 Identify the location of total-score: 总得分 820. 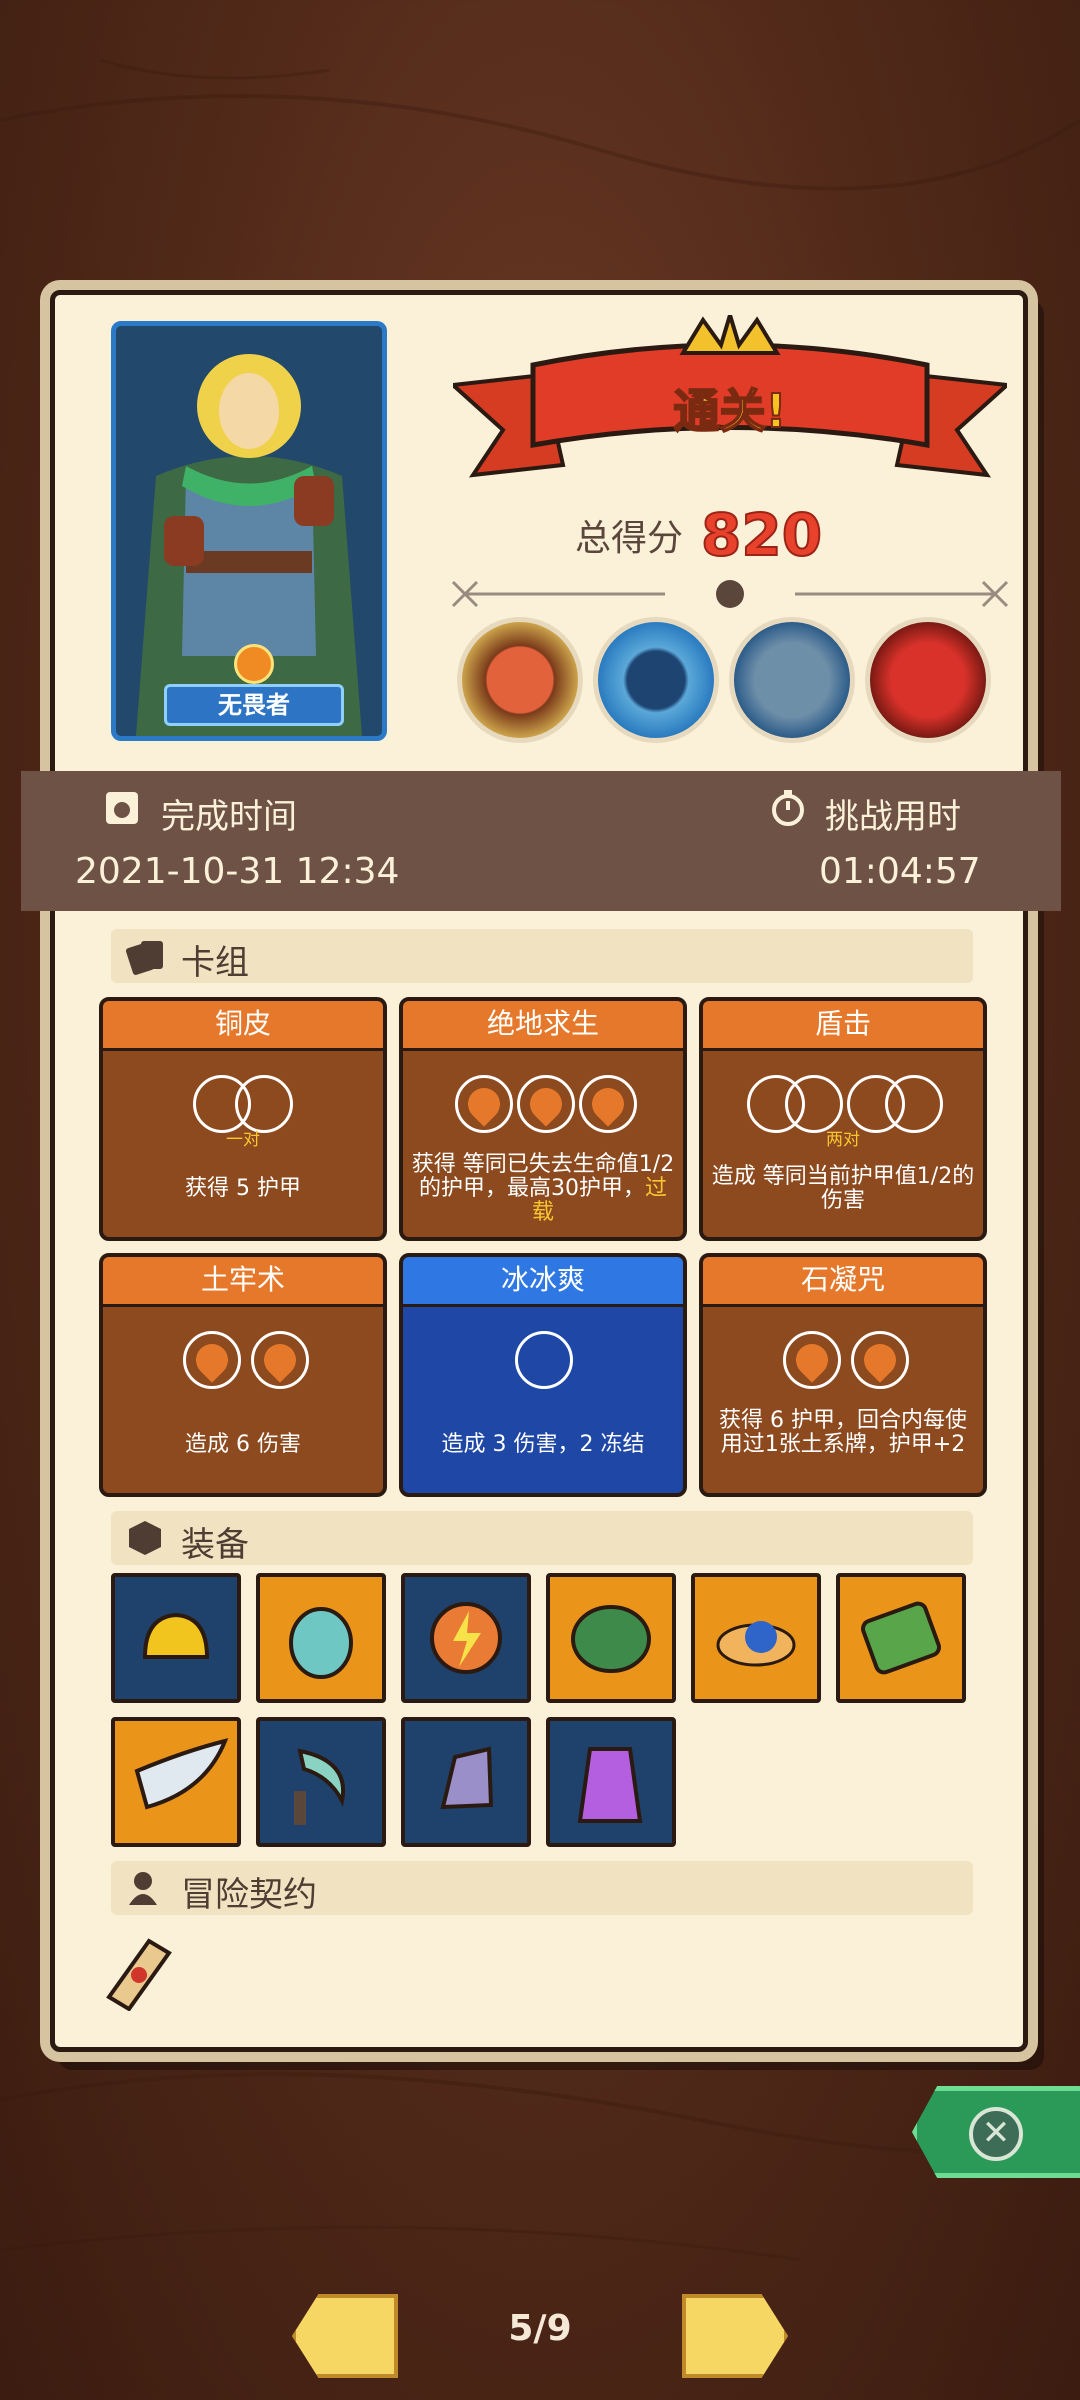
(765, 535).